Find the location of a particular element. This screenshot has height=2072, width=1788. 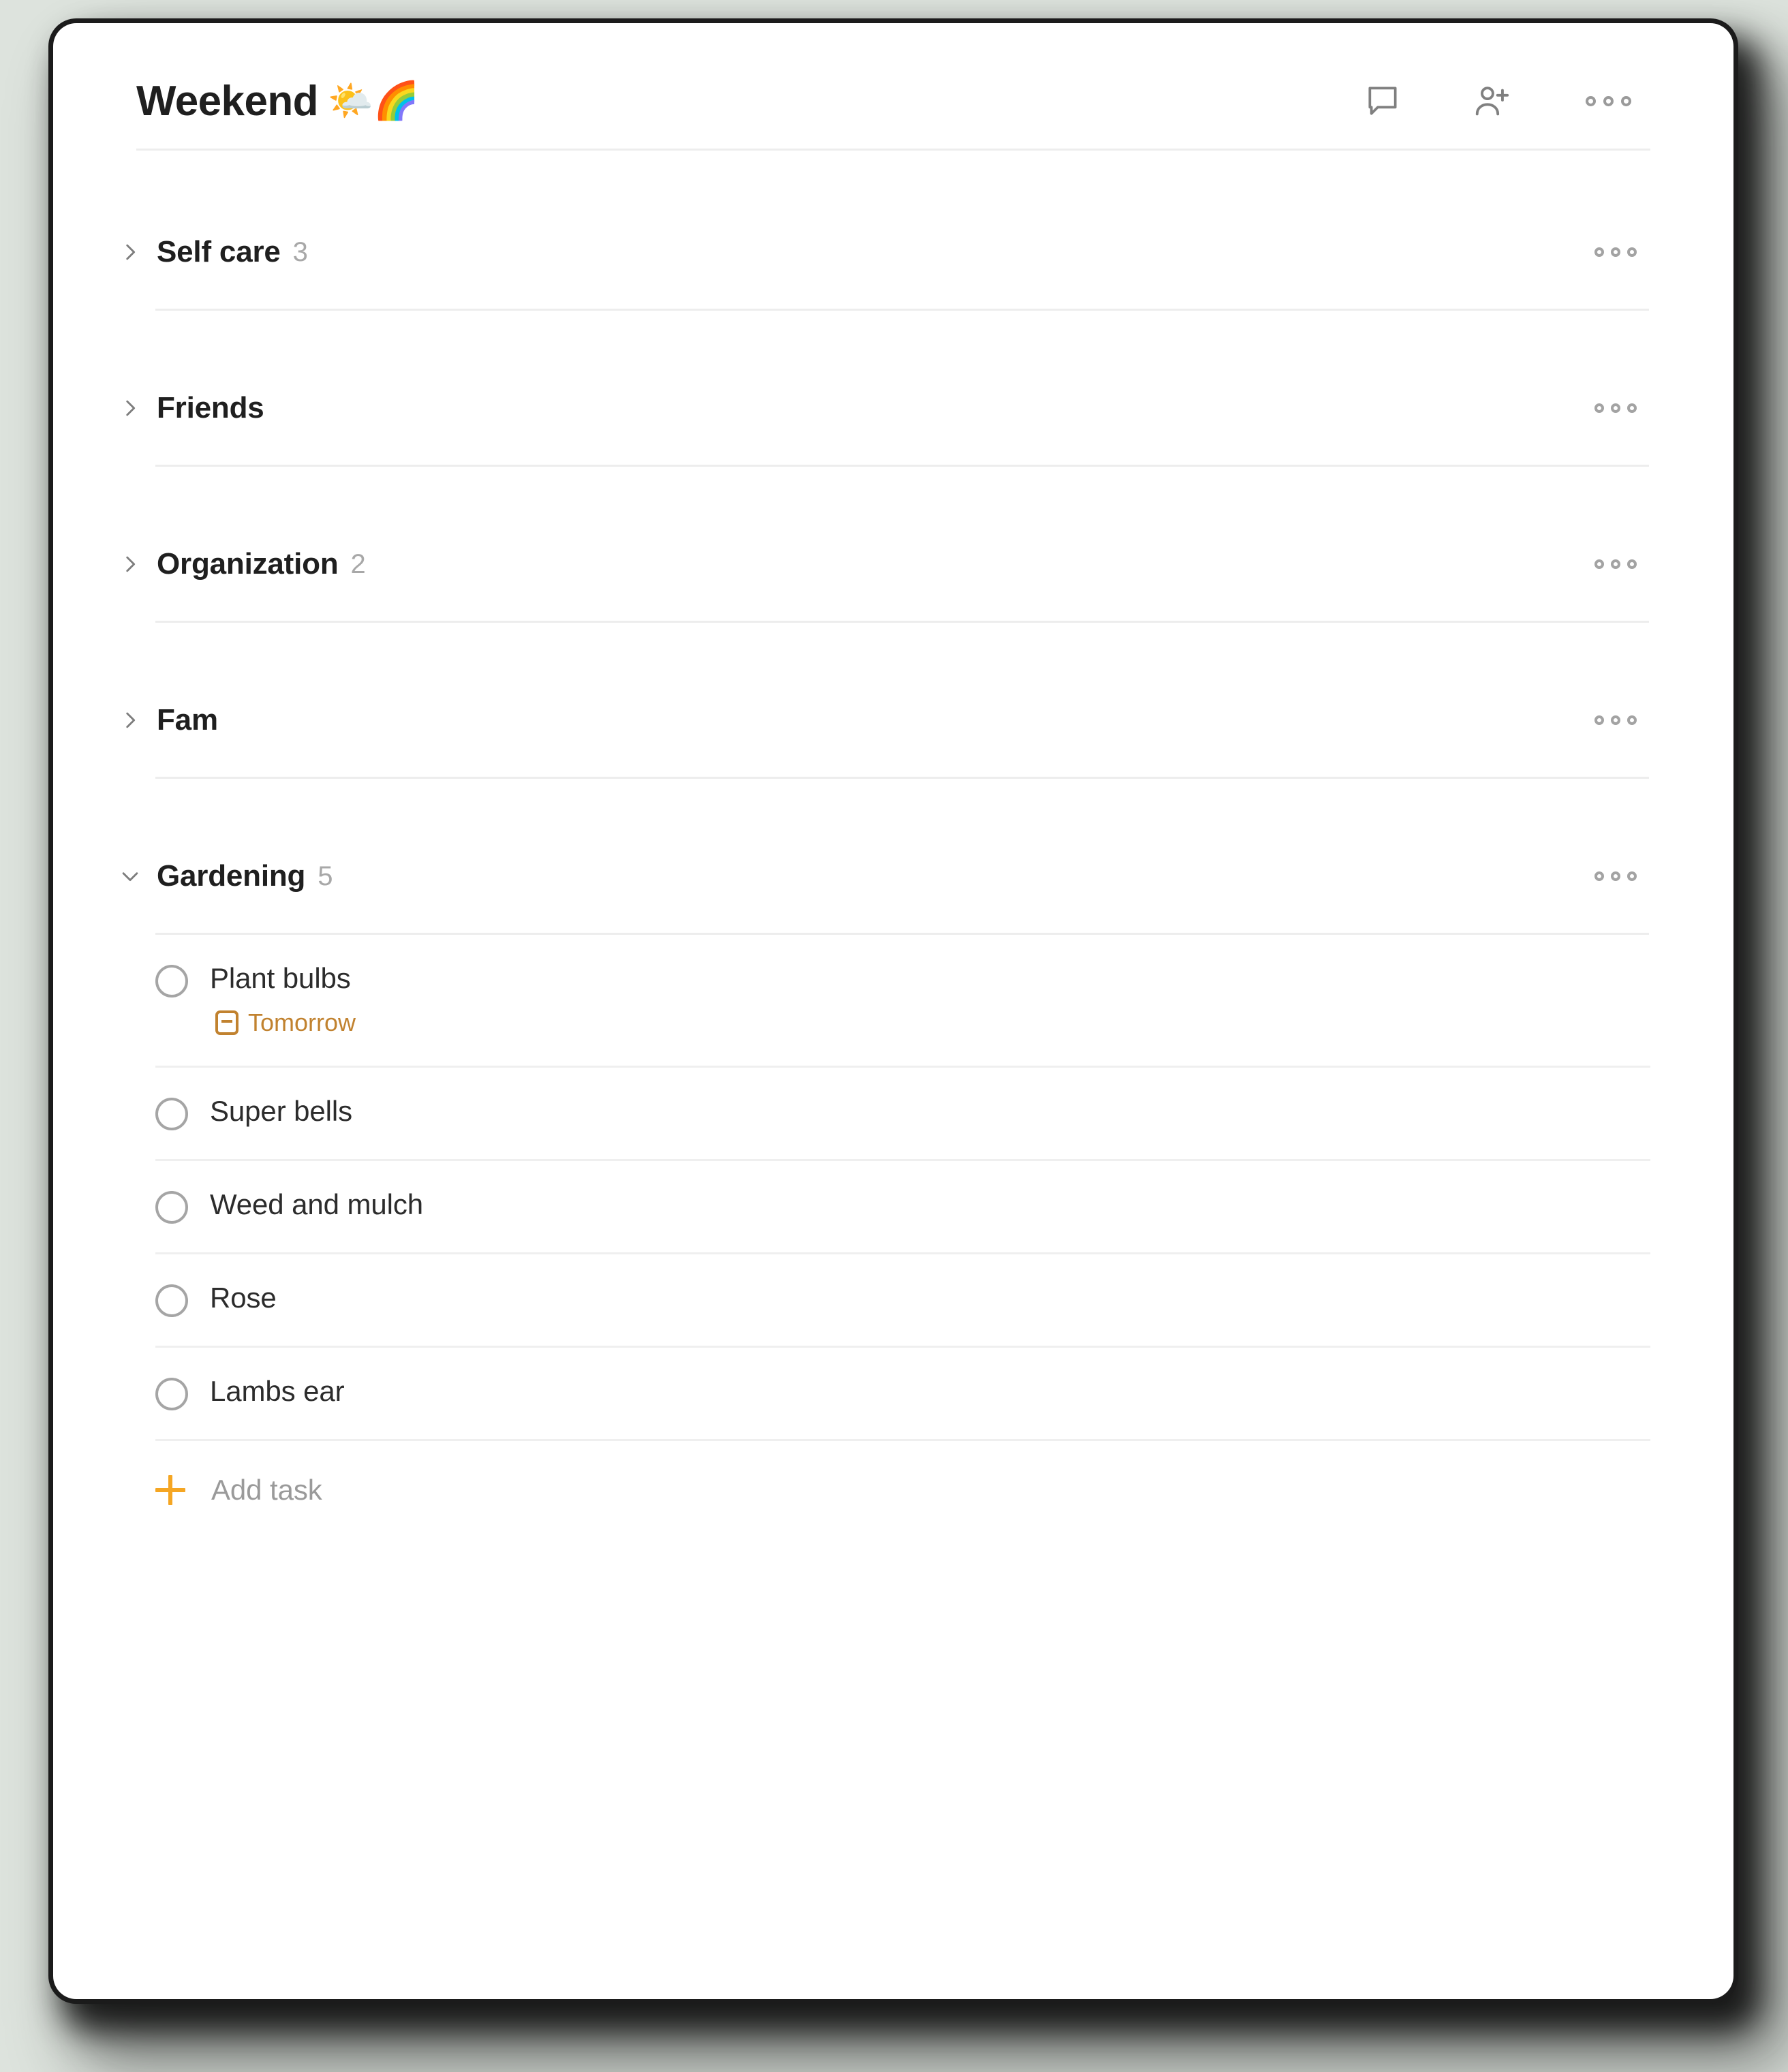

task-title: Super bells is located at coordinates (281, 1111).